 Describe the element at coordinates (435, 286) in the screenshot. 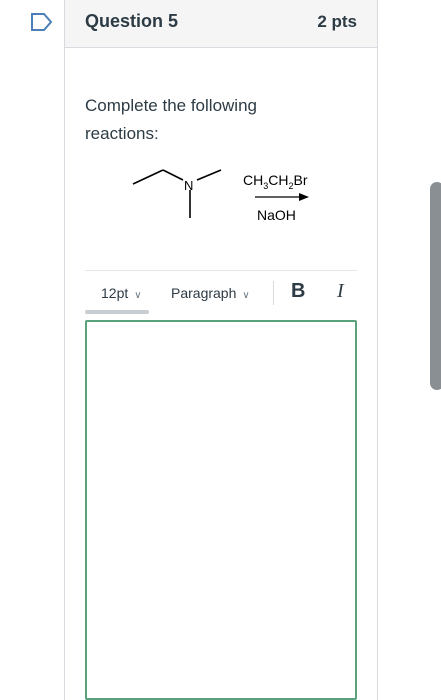

I see `scrollbar-thumb` at that location.